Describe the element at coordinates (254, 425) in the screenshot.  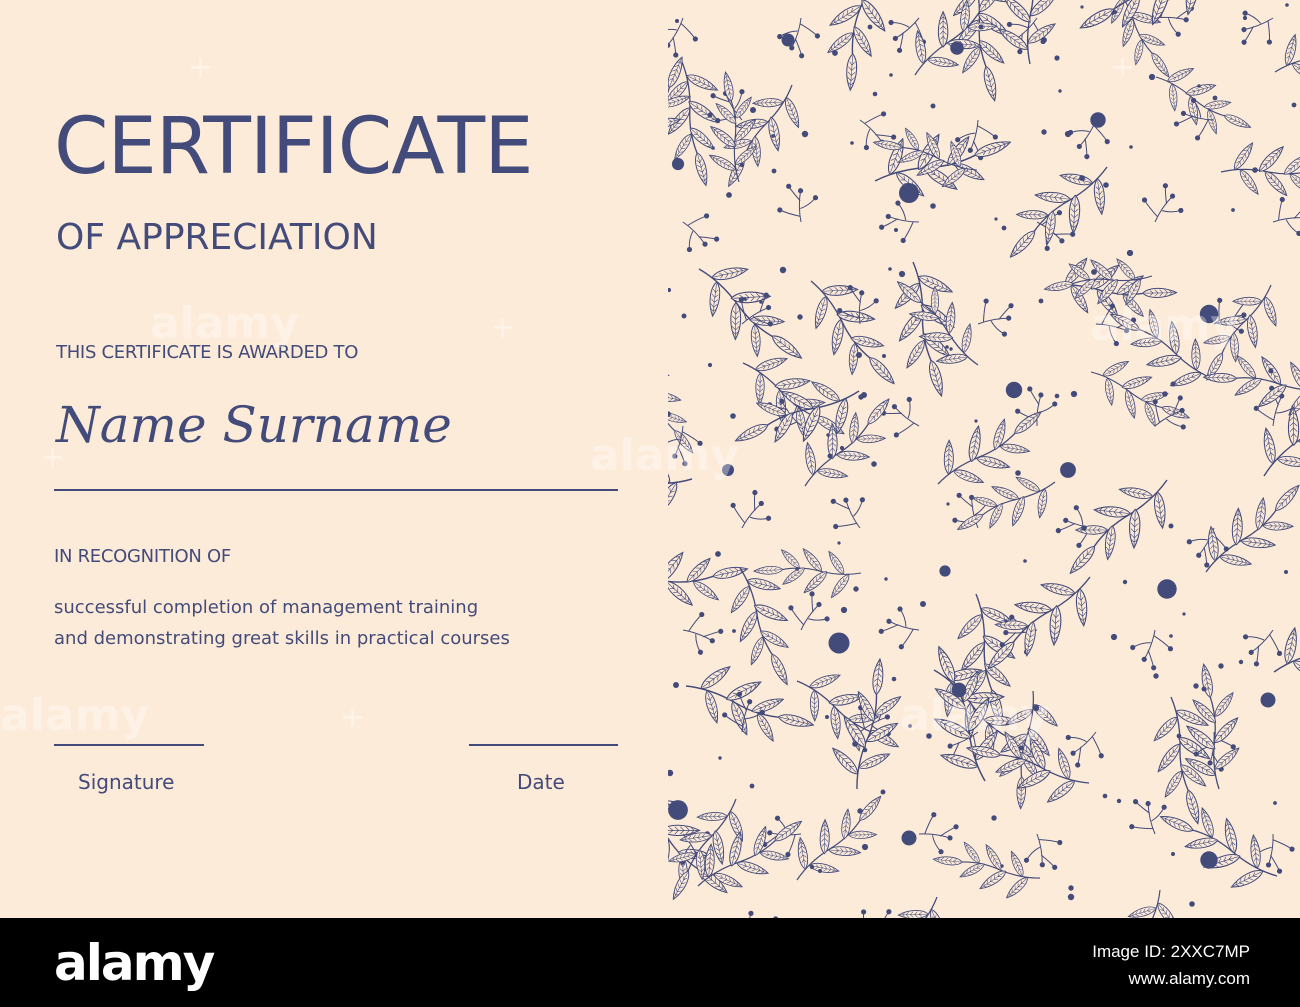
I see `recipient-name: Name Surname` at that location.